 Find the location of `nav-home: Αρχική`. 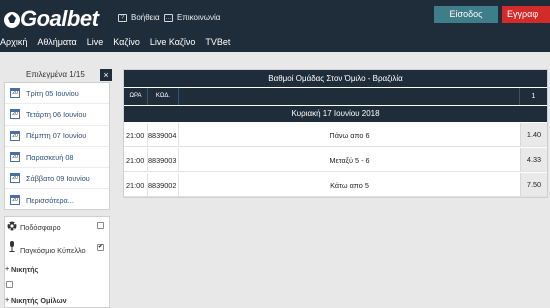

nav-home: Αρχική is located at coordinates (13, 42).